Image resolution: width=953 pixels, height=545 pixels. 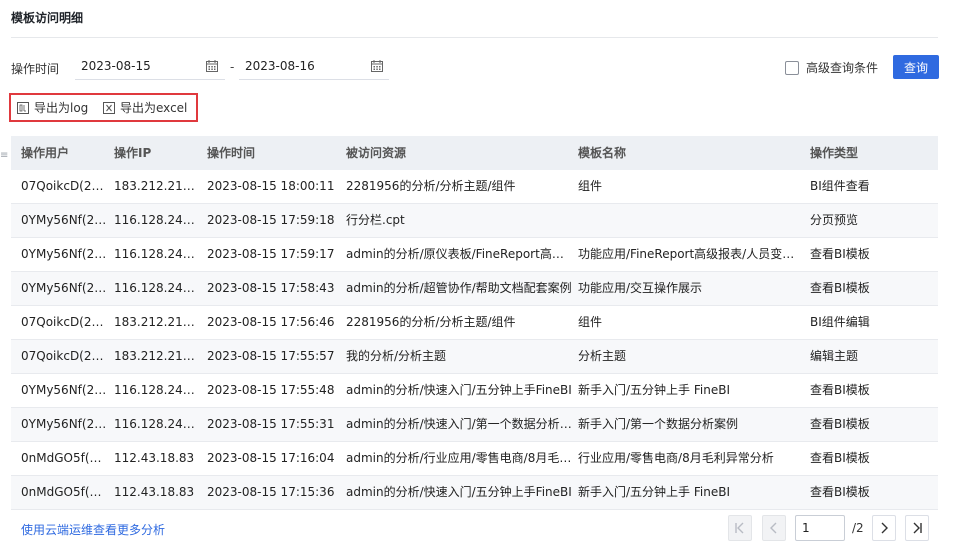 What do you see at coordinates (231, 153) in the screenshot?
I see `column-header-time: 操作时间` at bounding box center [231, 153].